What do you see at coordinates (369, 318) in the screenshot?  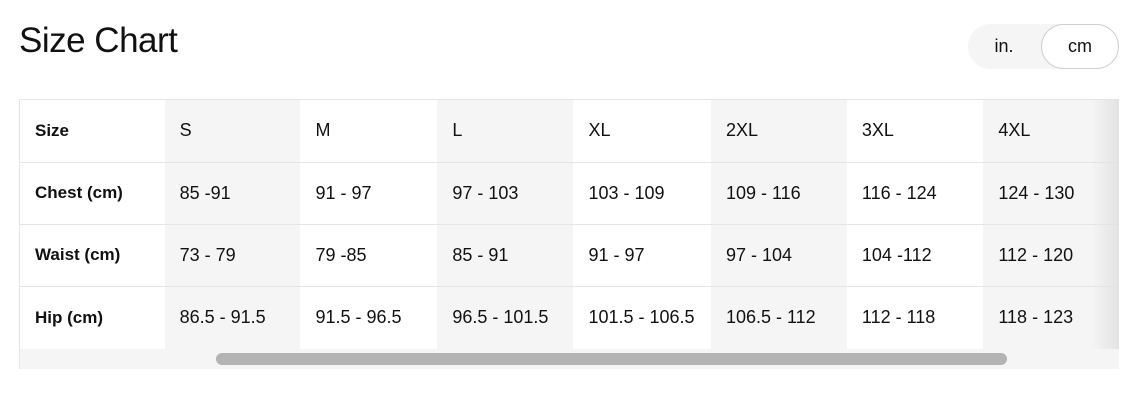 I see `table-cell: 91.5 - 96.5` at bounding box center [369, 318].